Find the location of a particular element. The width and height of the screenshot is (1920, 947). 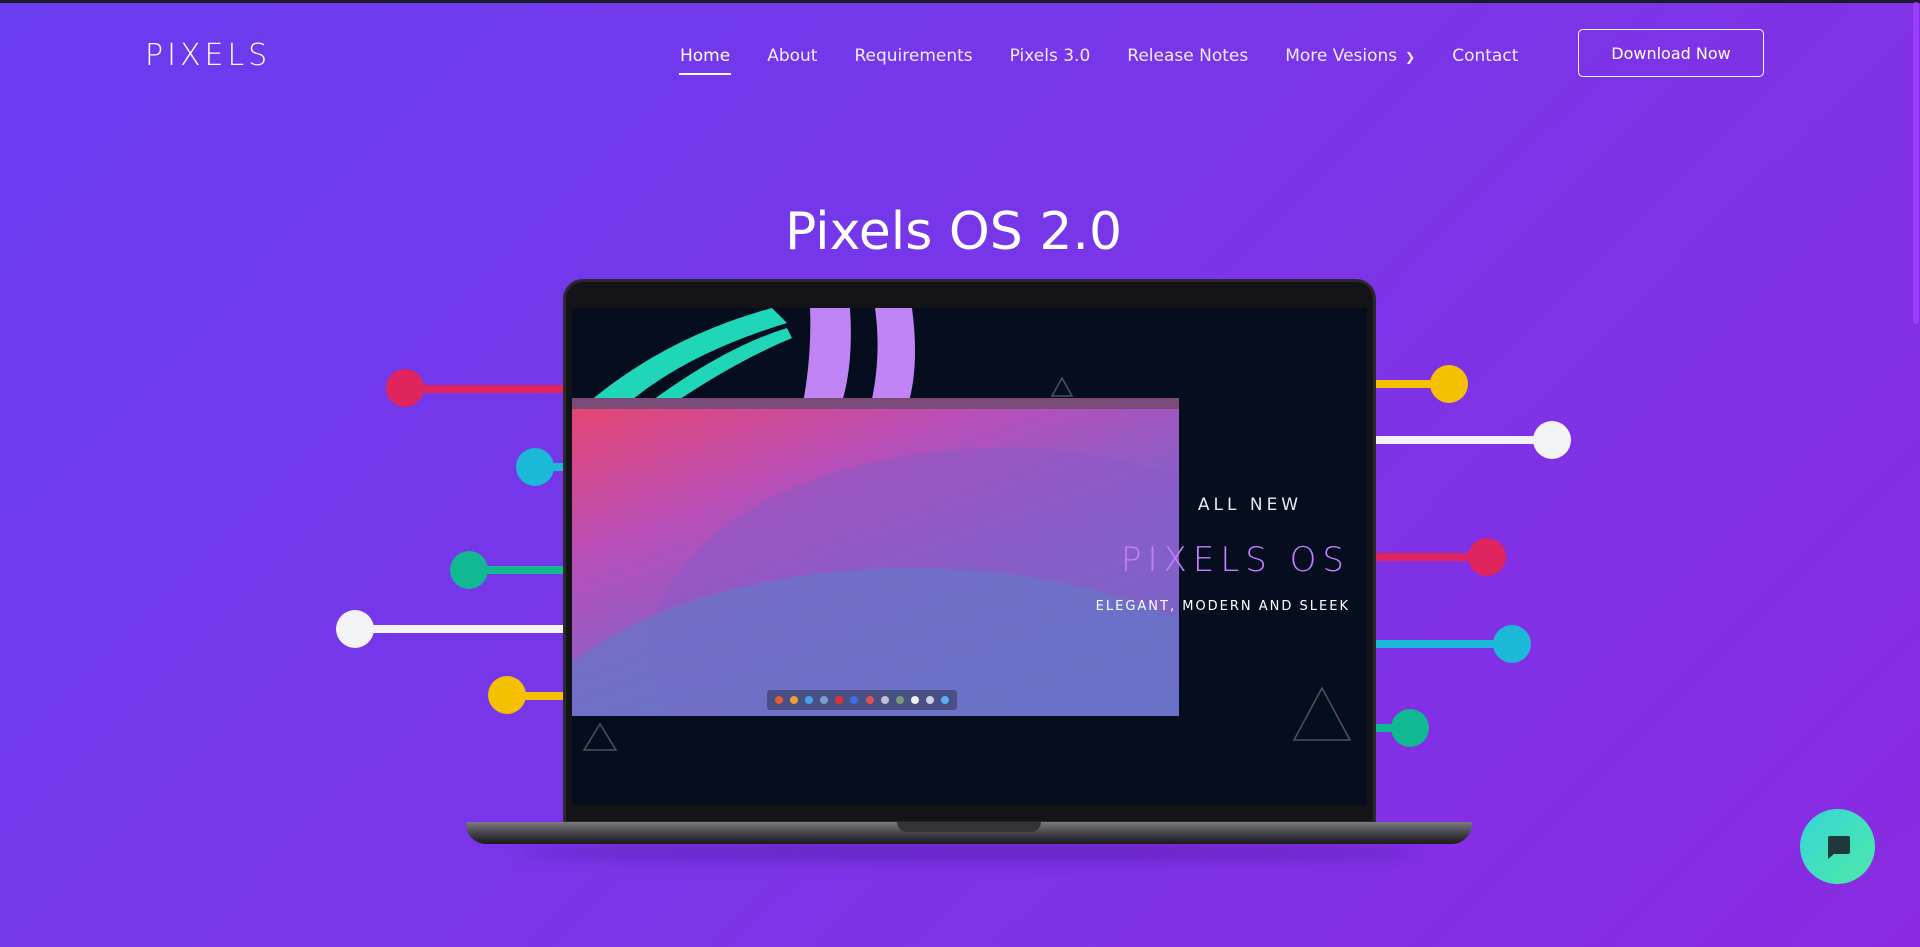

deco-dot-cyan-right is located at coordinates (1512, 644).